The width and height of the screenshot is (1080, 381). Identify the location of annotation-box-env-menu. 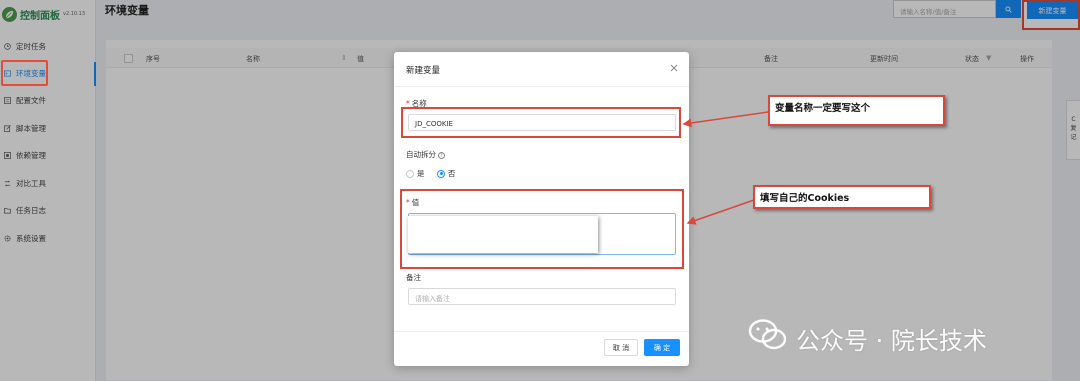
(24, 73).